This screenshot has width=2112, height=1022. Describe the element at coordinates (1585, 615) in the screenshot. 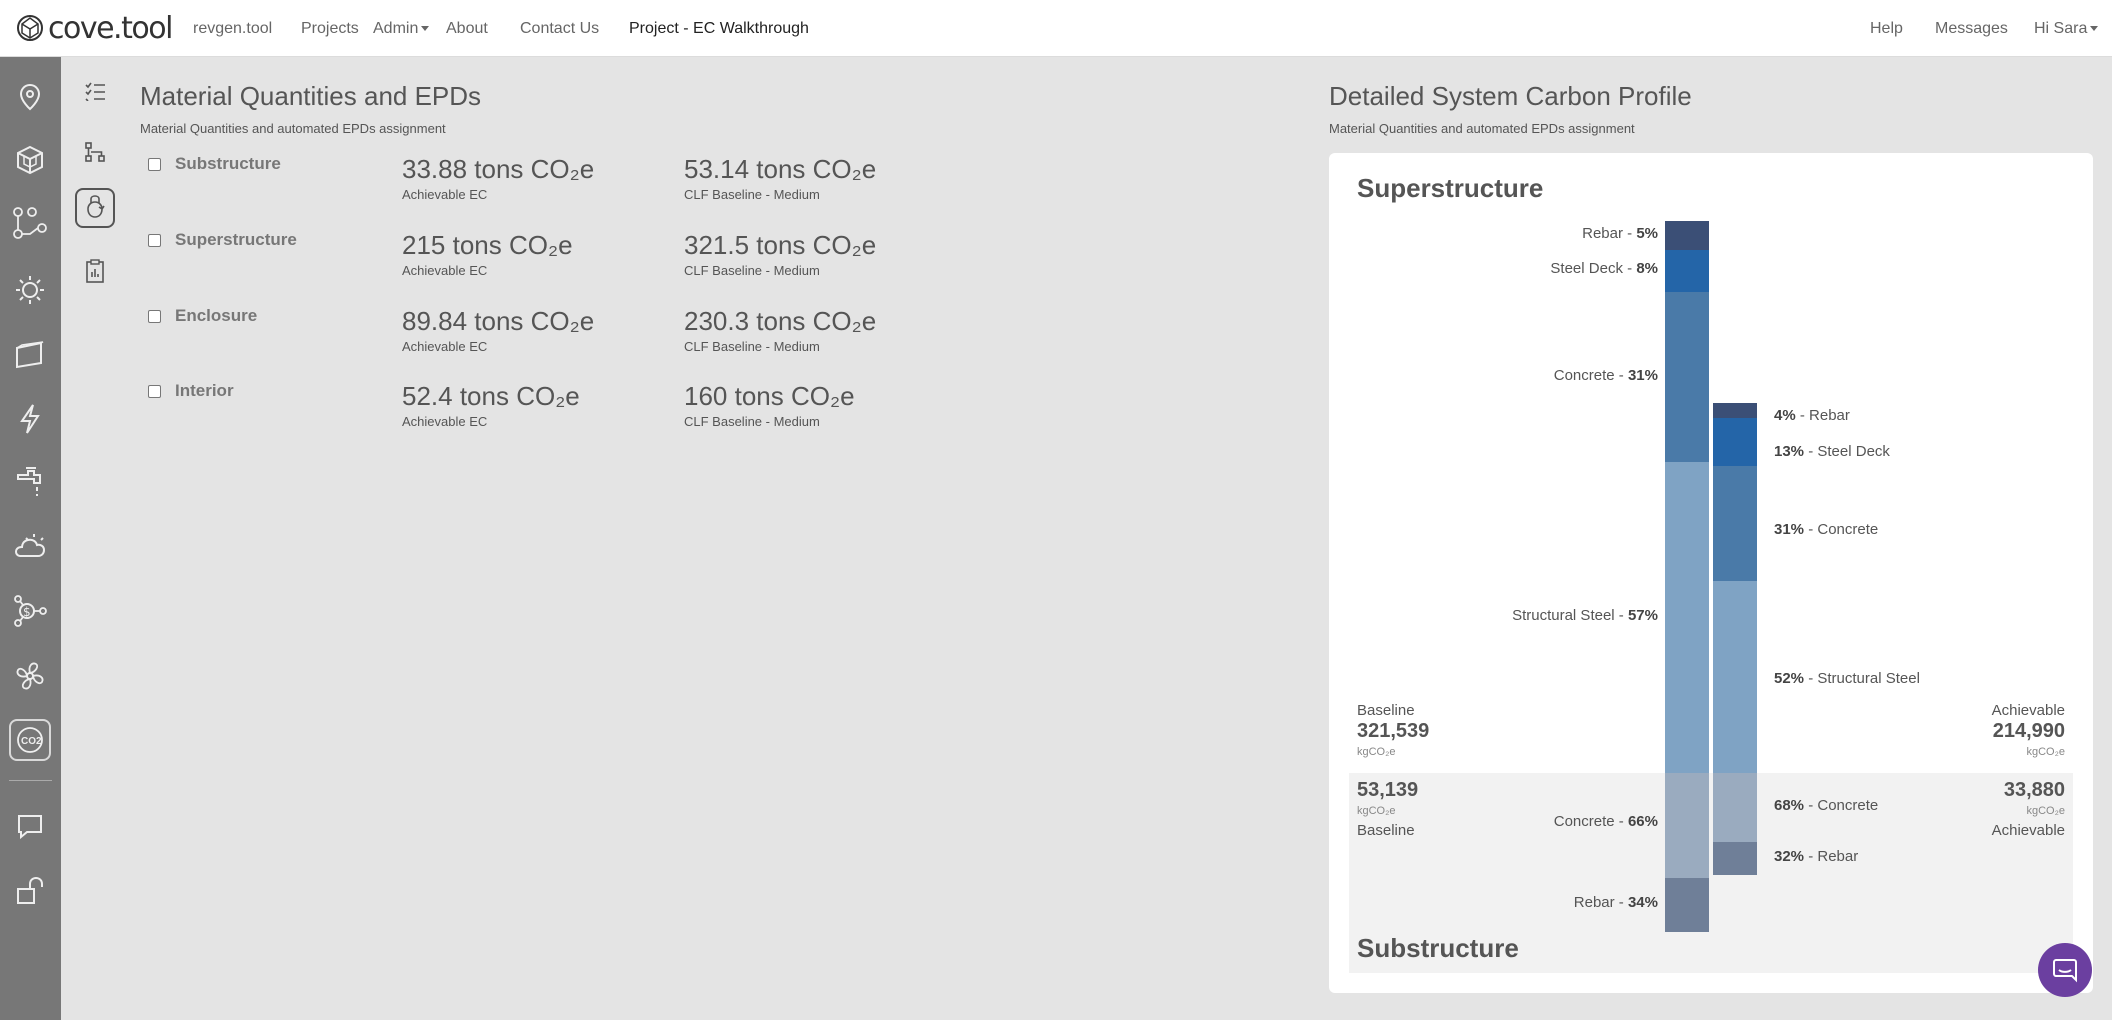

I see `baseline-structural-steel-label: Structural Steel - 57%` at that location.